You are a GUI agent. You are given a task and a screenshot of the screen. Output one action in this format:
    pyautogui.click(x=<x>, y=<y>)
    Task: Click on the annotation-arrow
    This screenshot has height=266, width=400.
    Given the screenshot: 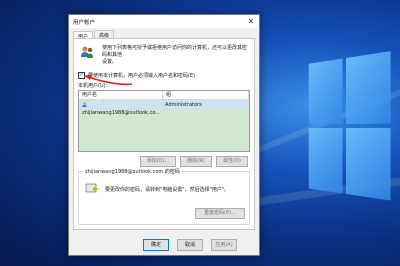 What is the action you would take?
    pyautogui.click(x=108, y=80)
    